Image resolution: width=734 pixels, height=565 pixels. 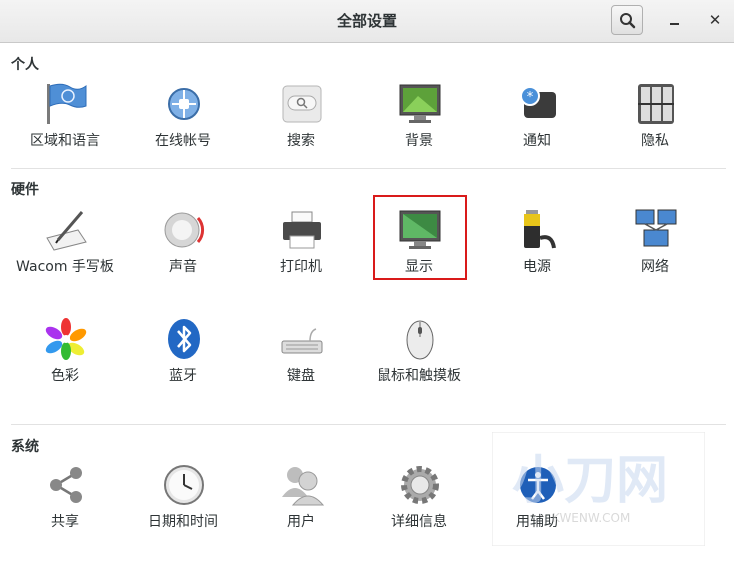 I want to click on sharing-icon, so click(x=66, y=485).